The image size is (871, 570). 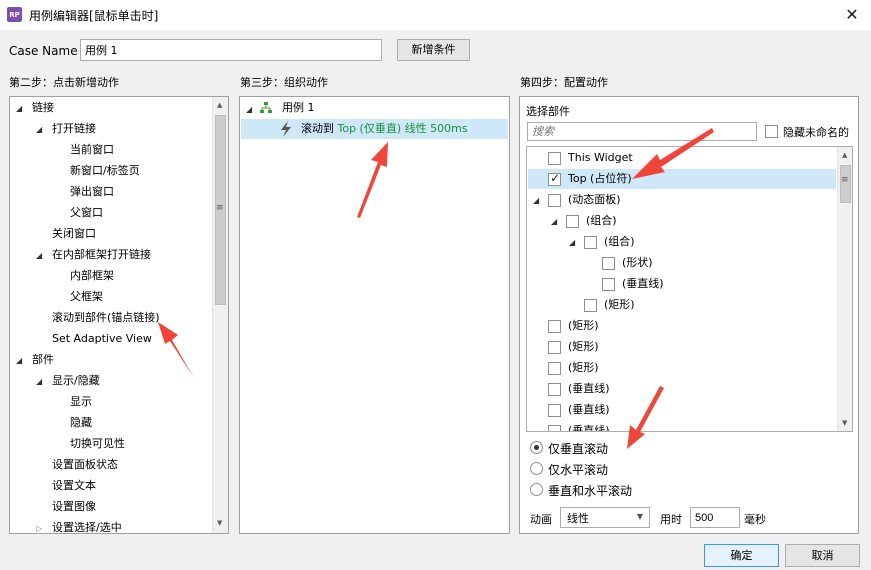 I want to click on annotation-arrow-top-right, so click(x=673, y=153).